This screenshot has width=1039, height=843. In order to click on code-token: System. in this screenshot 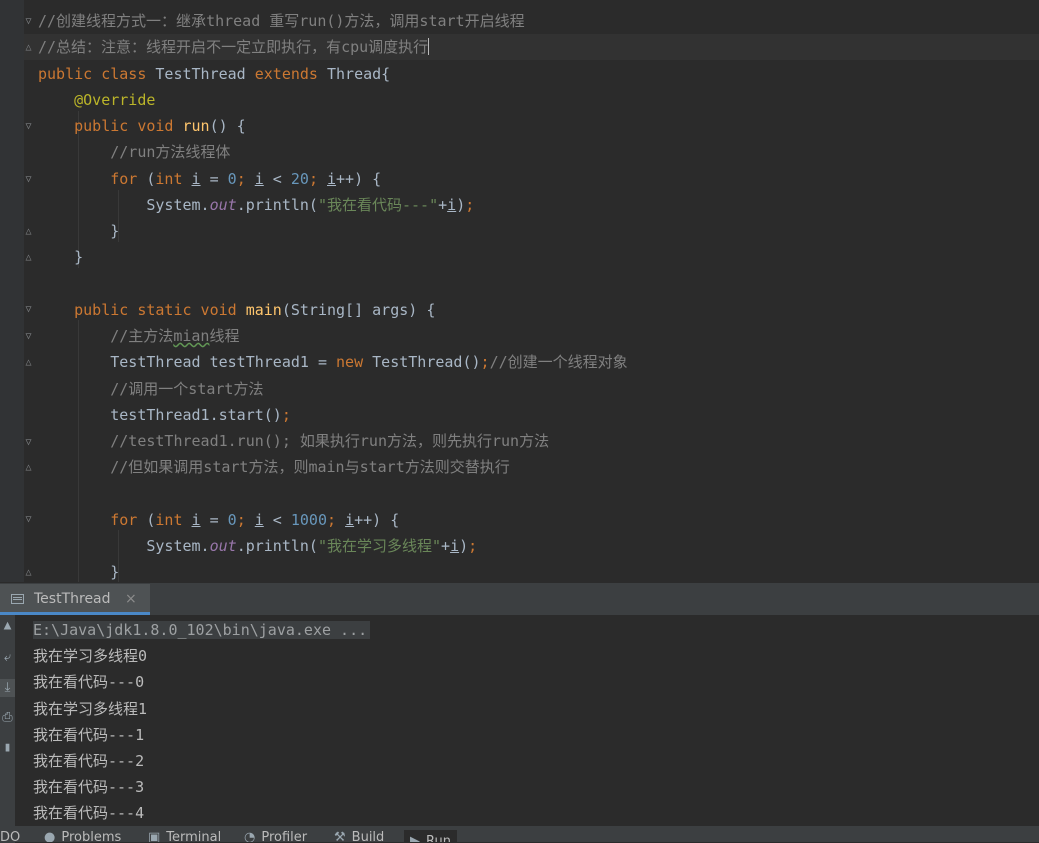, I will do `click(178, 204)`.